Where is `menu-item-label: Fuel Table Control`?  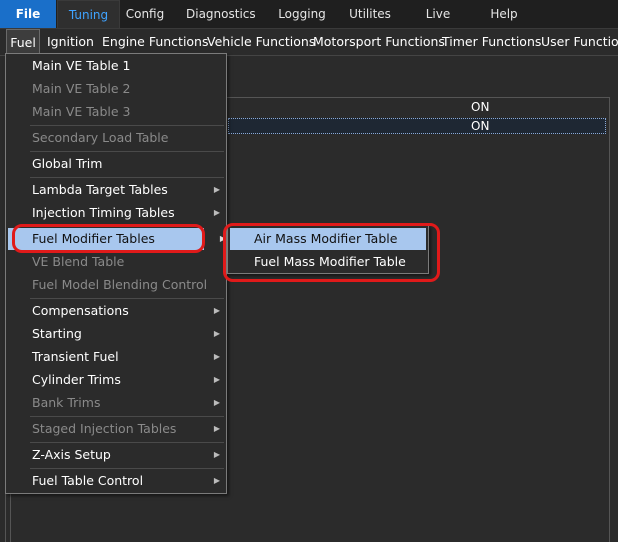
menu-item-label: Fuel Table Control is located at coordinates (88, 480).